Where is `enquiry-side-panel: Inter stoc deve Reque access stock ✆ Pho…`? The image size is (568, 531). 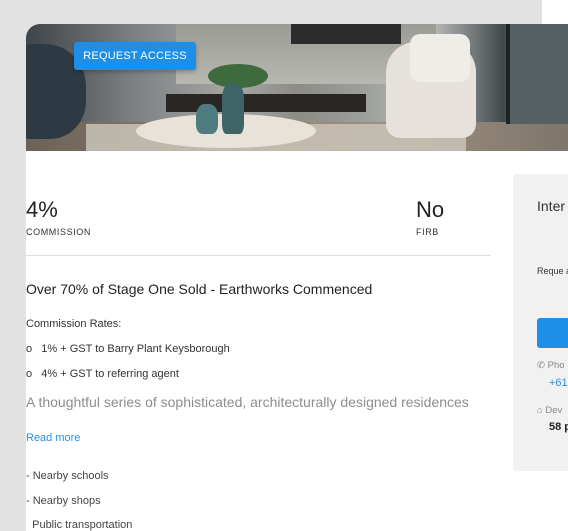
enquiry-side-panel: Inter stoc deve Reque access stock ✆ Pho… is located at coordinates (540, 322).